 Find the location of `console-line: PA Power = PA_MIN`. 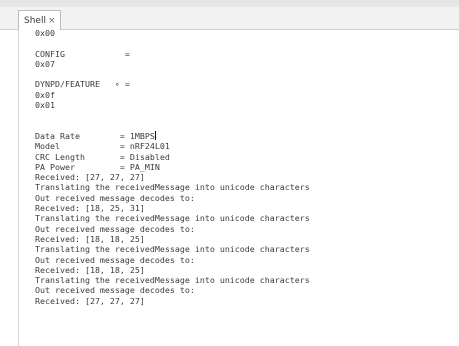

console-line: PA Power = PA_MIN is located at coordinates (97, 166).